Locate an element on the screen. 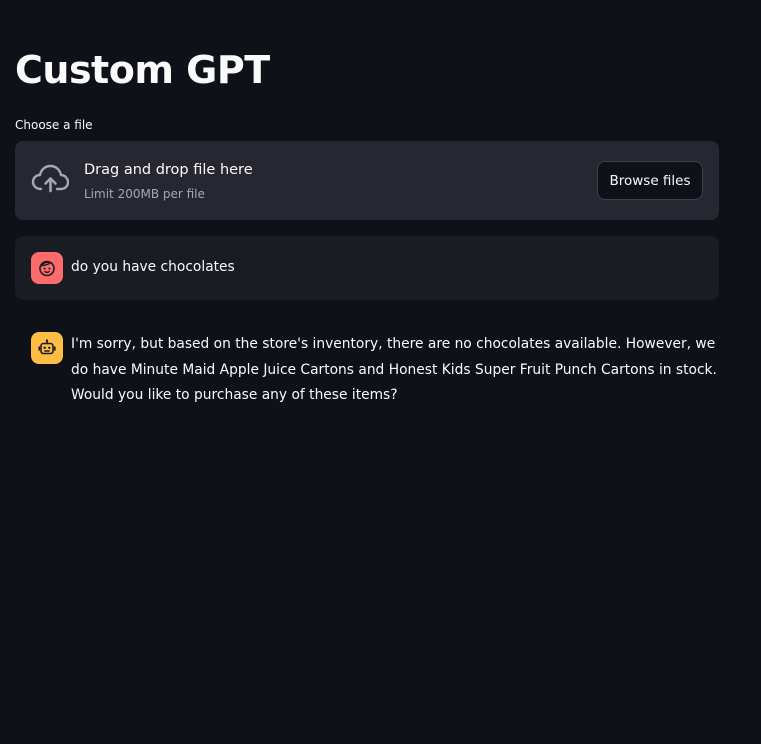 This screenshot has height=744, width=761. dropzone-size-limit: Limit 200MB per file is located at coordinates (144, 194).